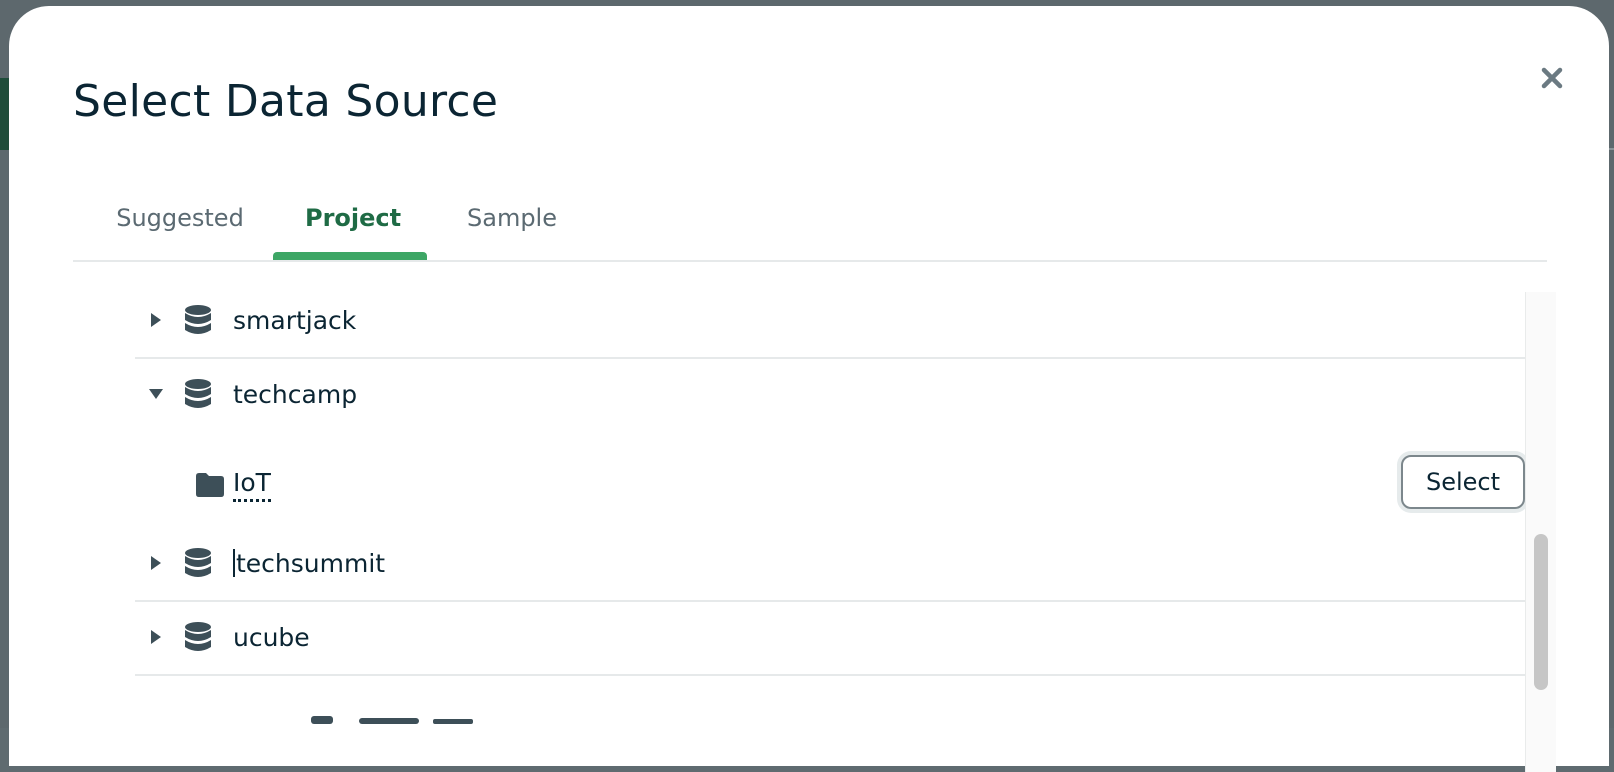 This screenshot has height=772, width=1614. Describe the element at coordinates (234, 562) in the screenshot. I see `text-cursor` at that location.